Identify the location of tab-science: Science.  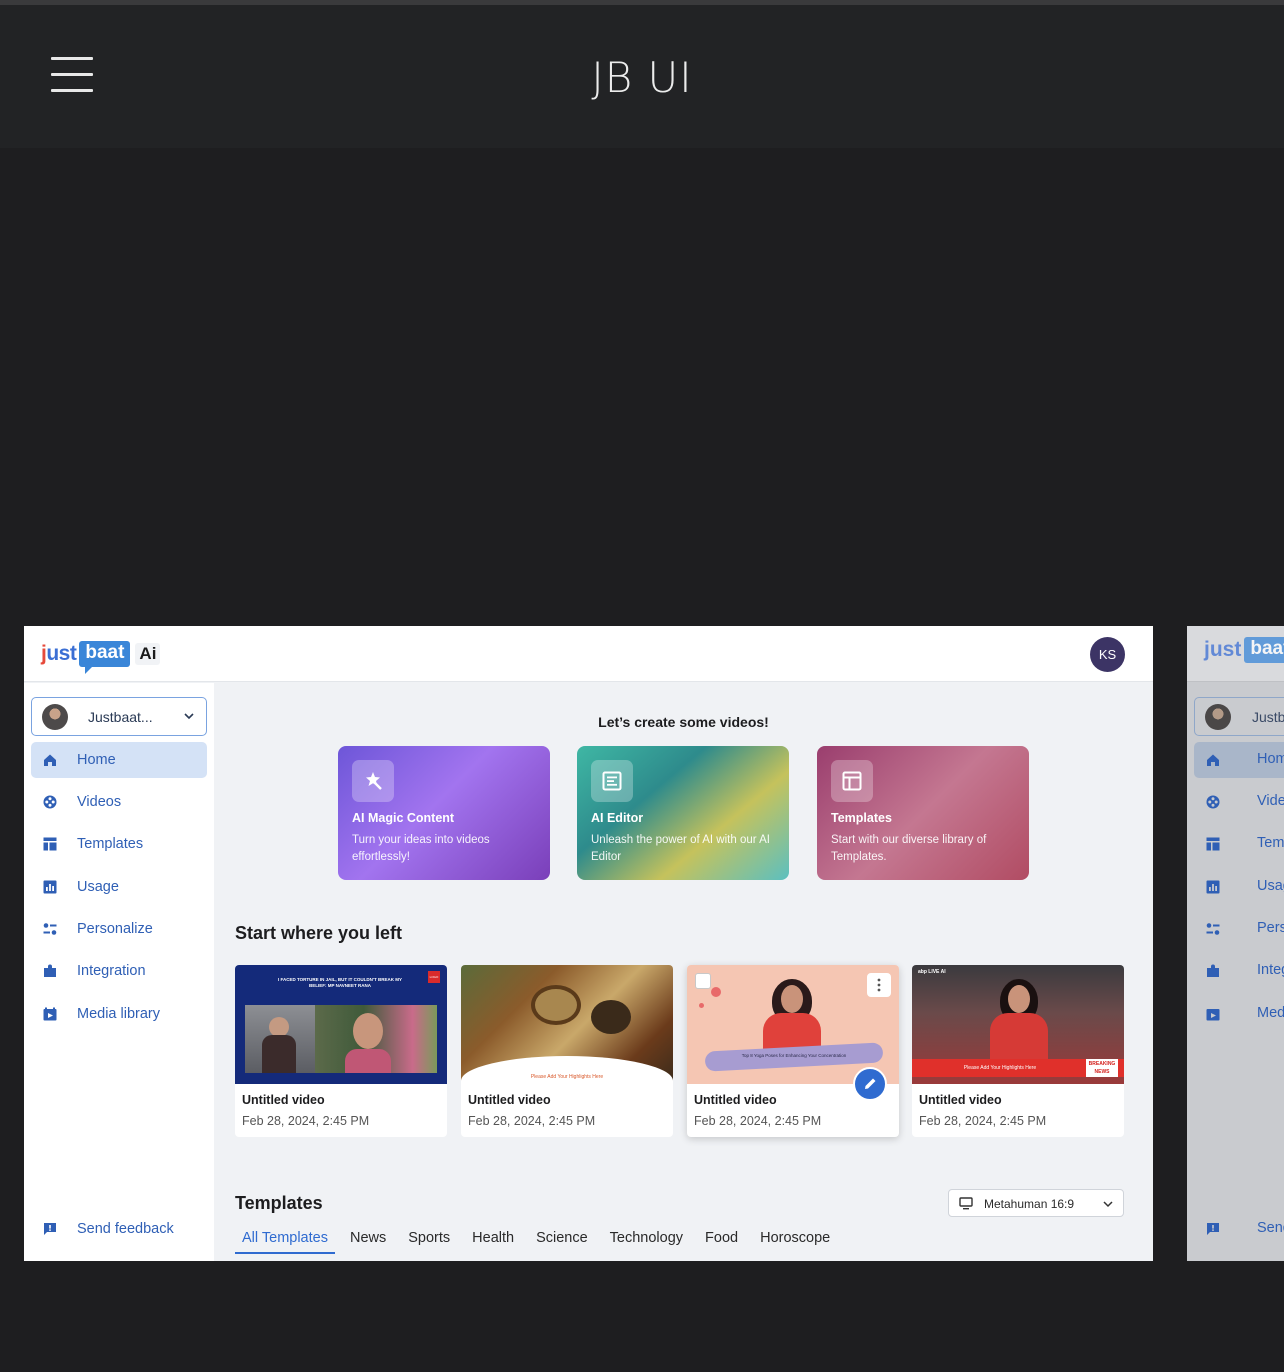
(562, 1241).